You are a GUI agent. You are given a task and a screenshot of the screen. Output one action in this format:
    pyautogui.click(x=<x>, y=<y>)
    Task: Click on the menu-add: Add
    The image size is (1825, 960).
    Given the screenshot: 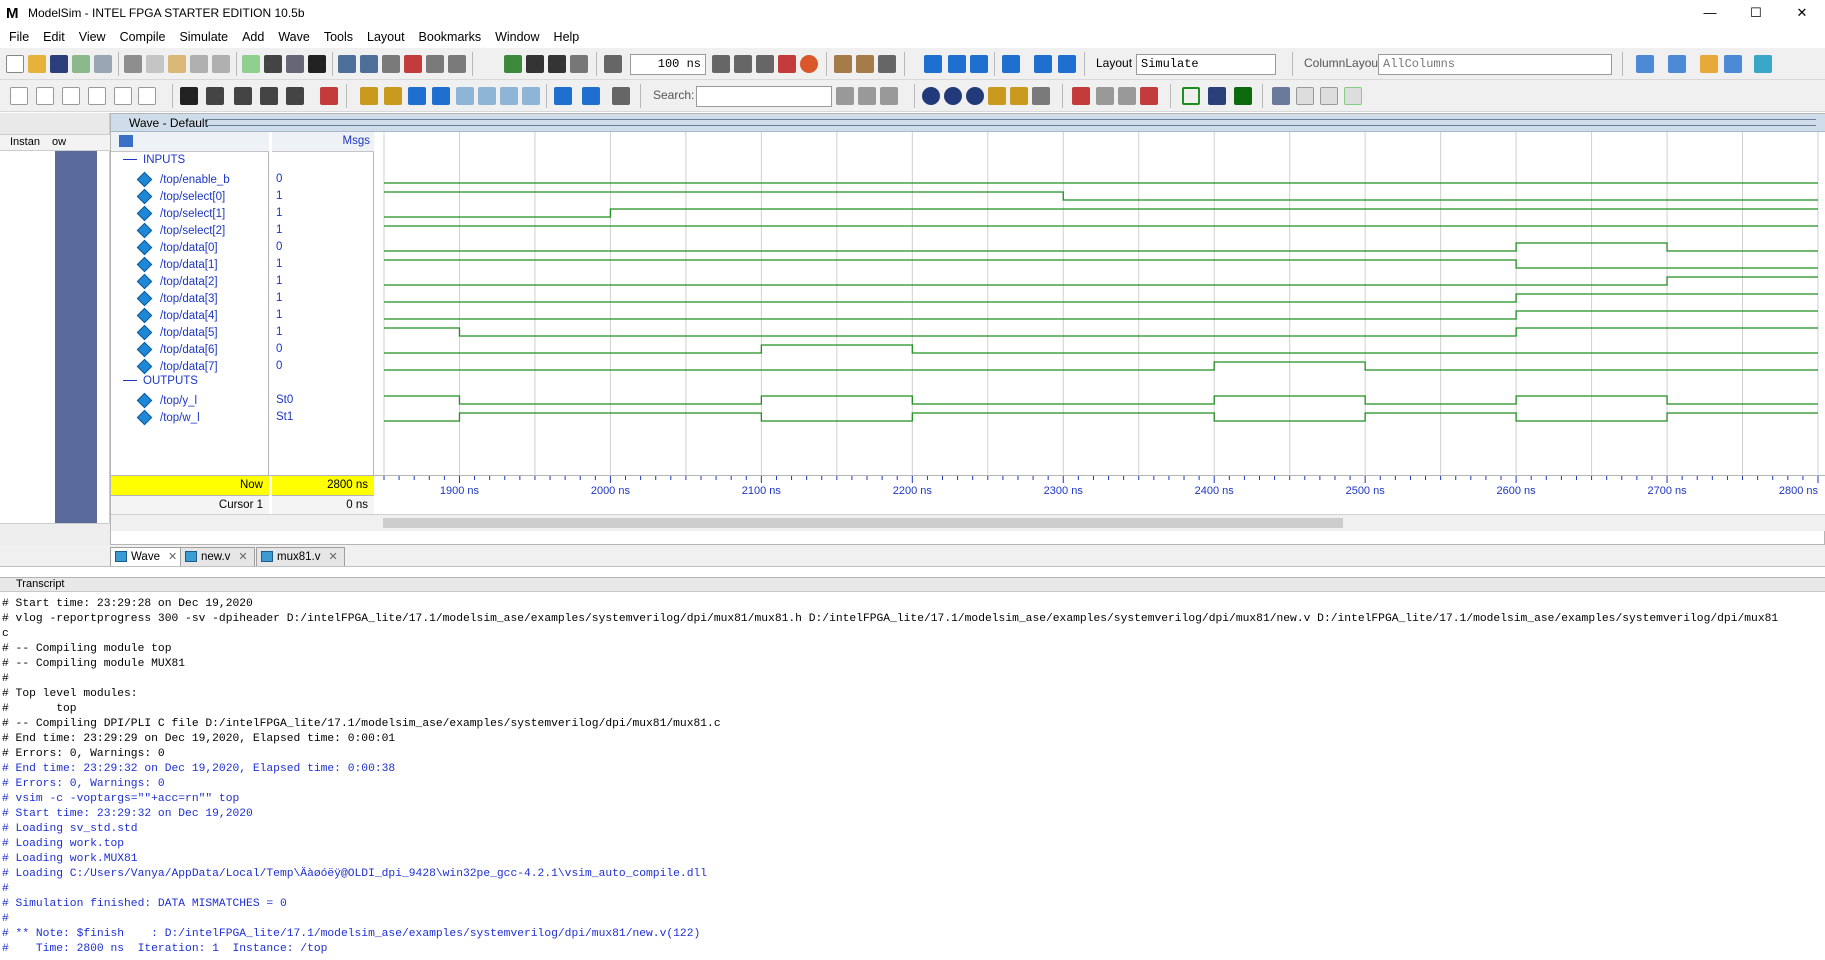 What is the action you would take?
    pyautogui.click(x=253, y=37)
    